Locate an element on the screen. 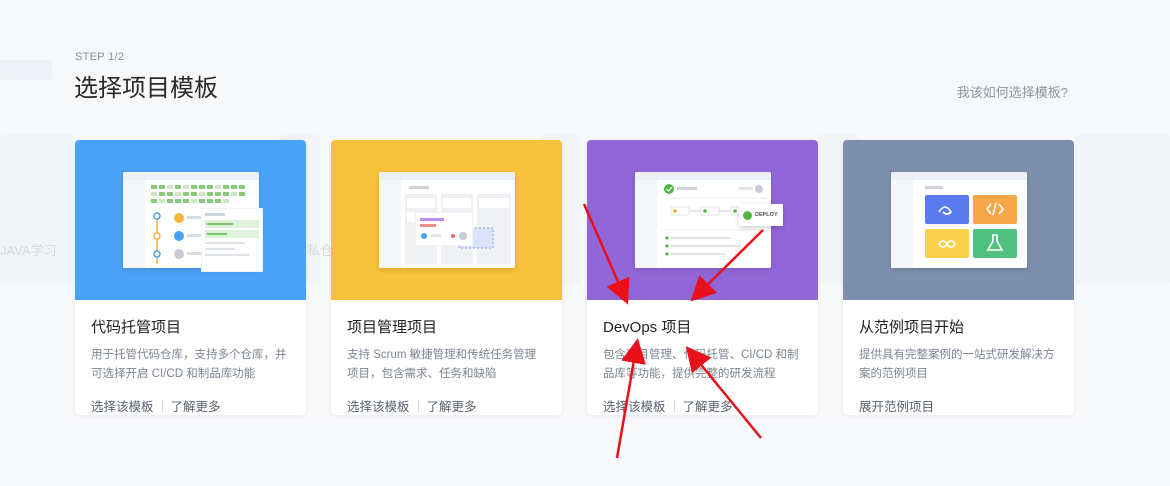  help-link: 我该如何选择模板? is located at coordinates (1012, 91).